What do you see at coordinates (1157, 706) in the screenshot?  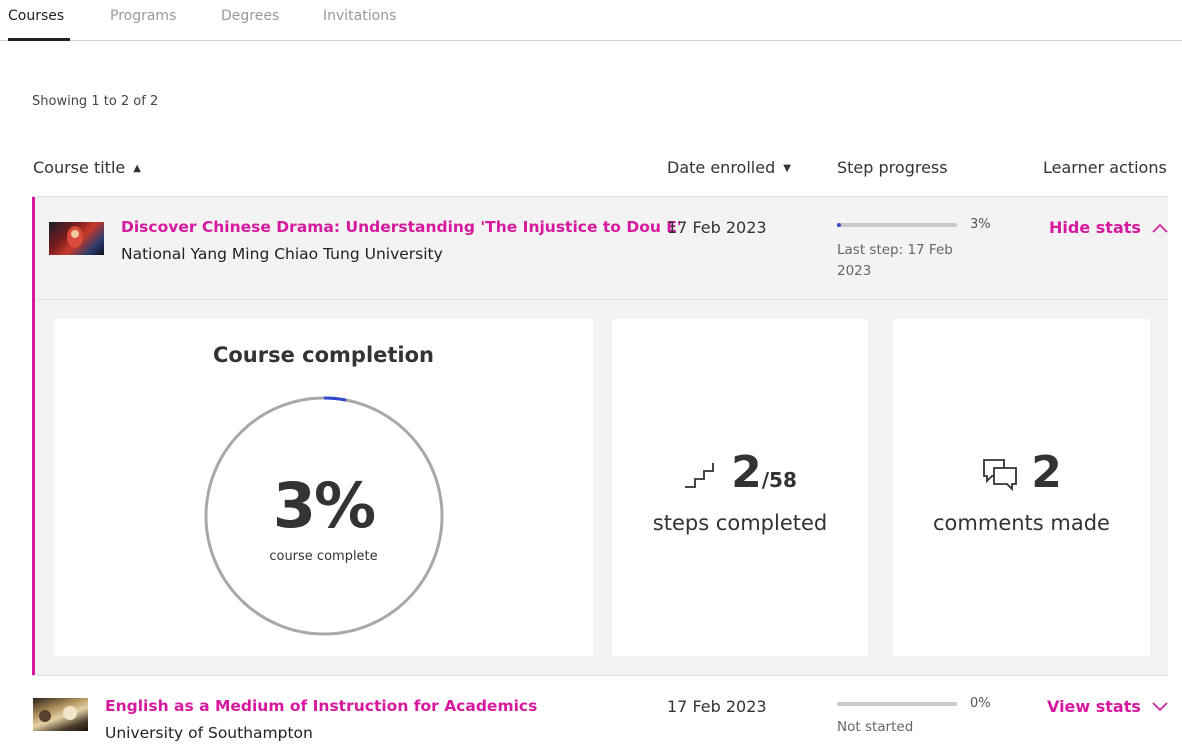 I see `chevron-down-icon` at bounding box center [1157, 706].